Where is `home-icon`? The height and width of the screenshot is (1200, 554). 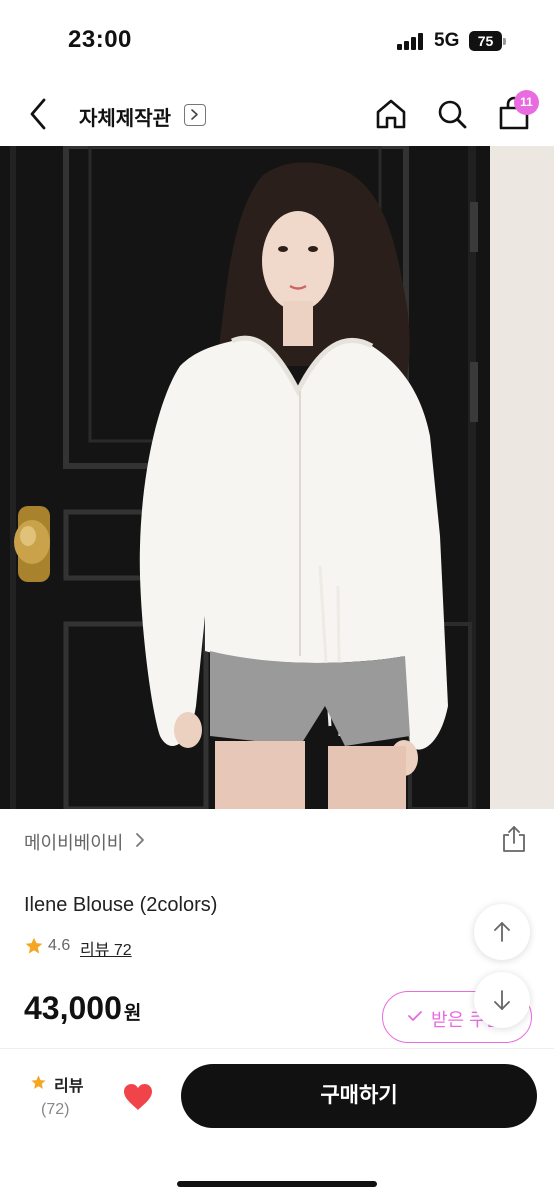
home-icon is located at coordinates (391, 114).